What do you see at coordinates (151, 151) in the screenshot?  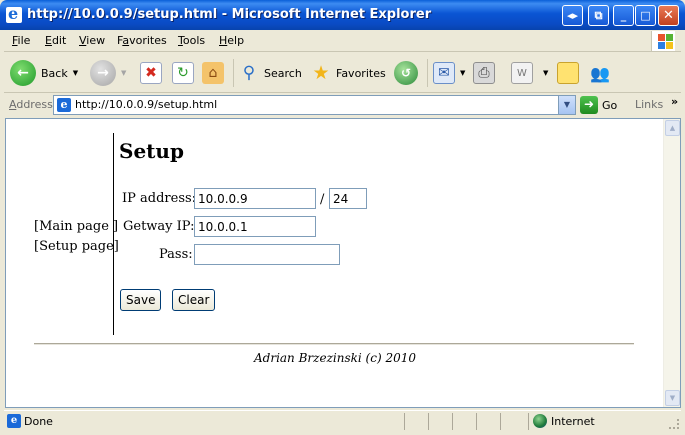 I see `page-title: Setup` at bounding box center [151, 151].